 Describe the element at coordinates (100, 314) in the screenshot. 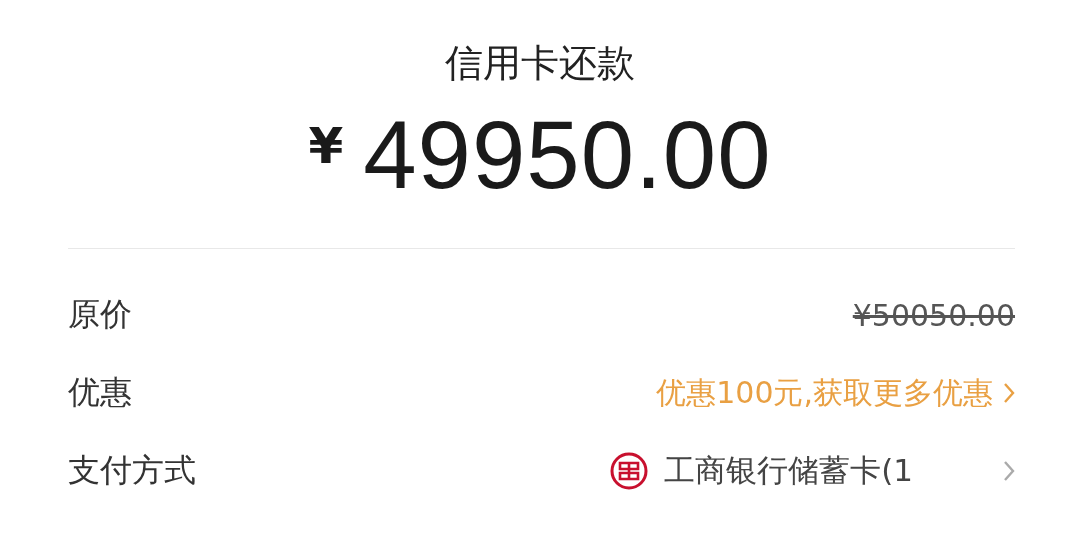

I see `row-label: 原价` at that location.